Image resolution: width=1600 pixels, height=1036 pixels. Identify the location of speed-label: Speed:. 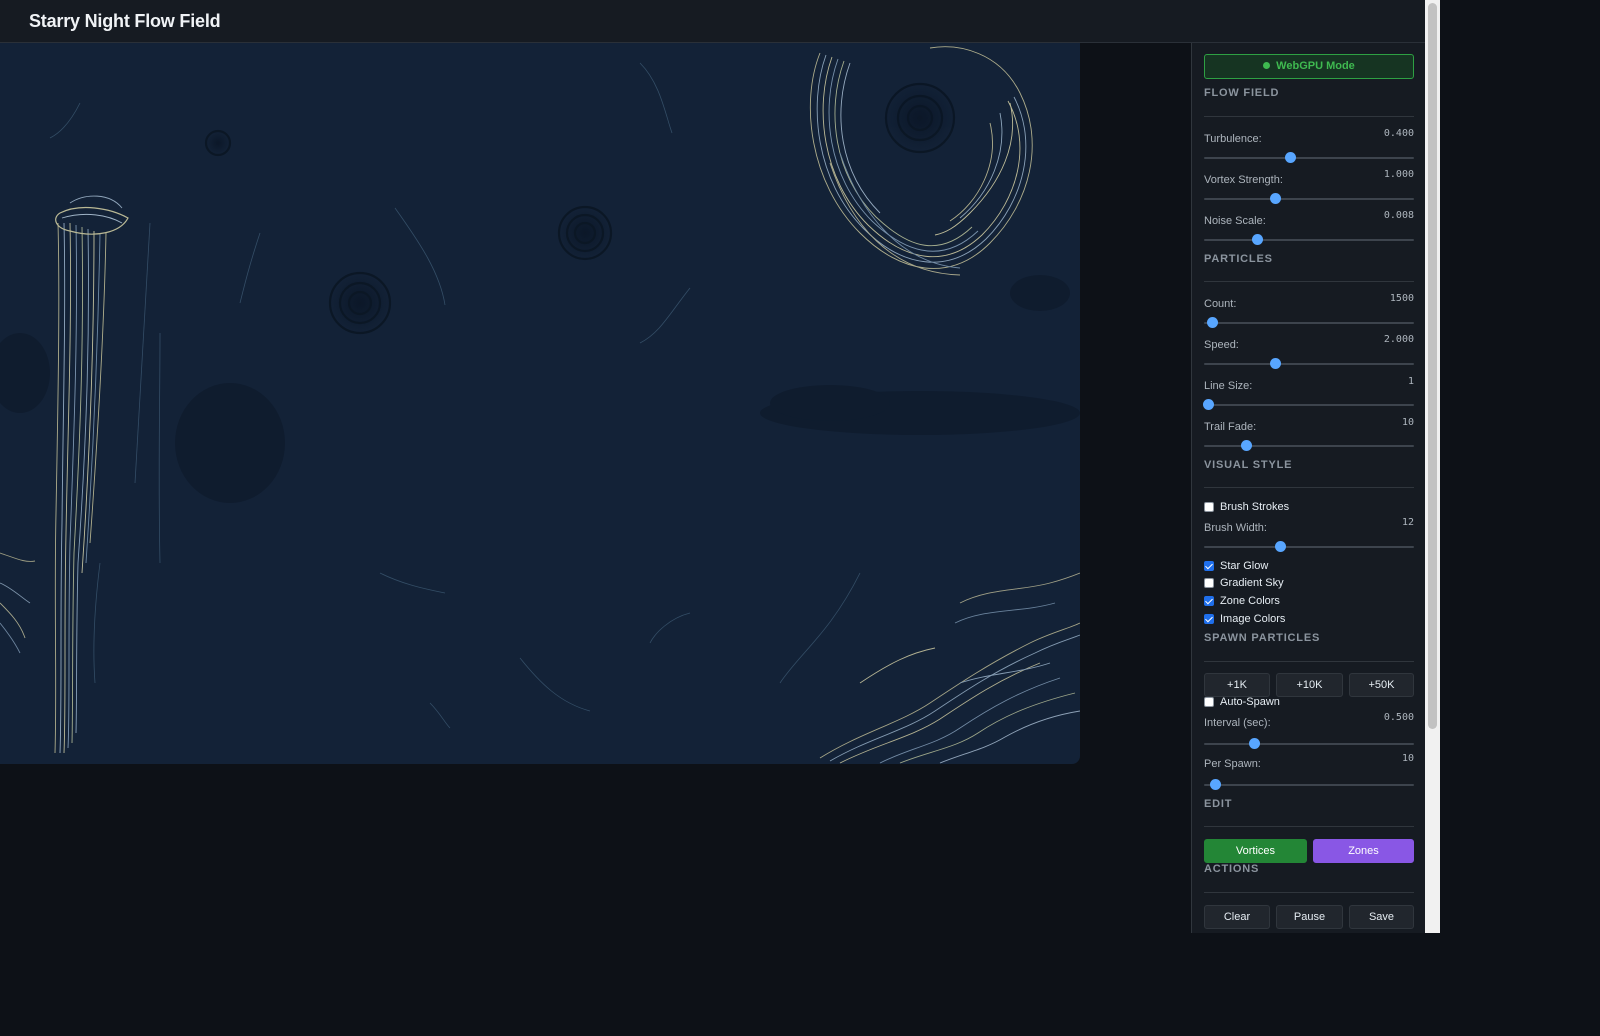
(1221, 345).